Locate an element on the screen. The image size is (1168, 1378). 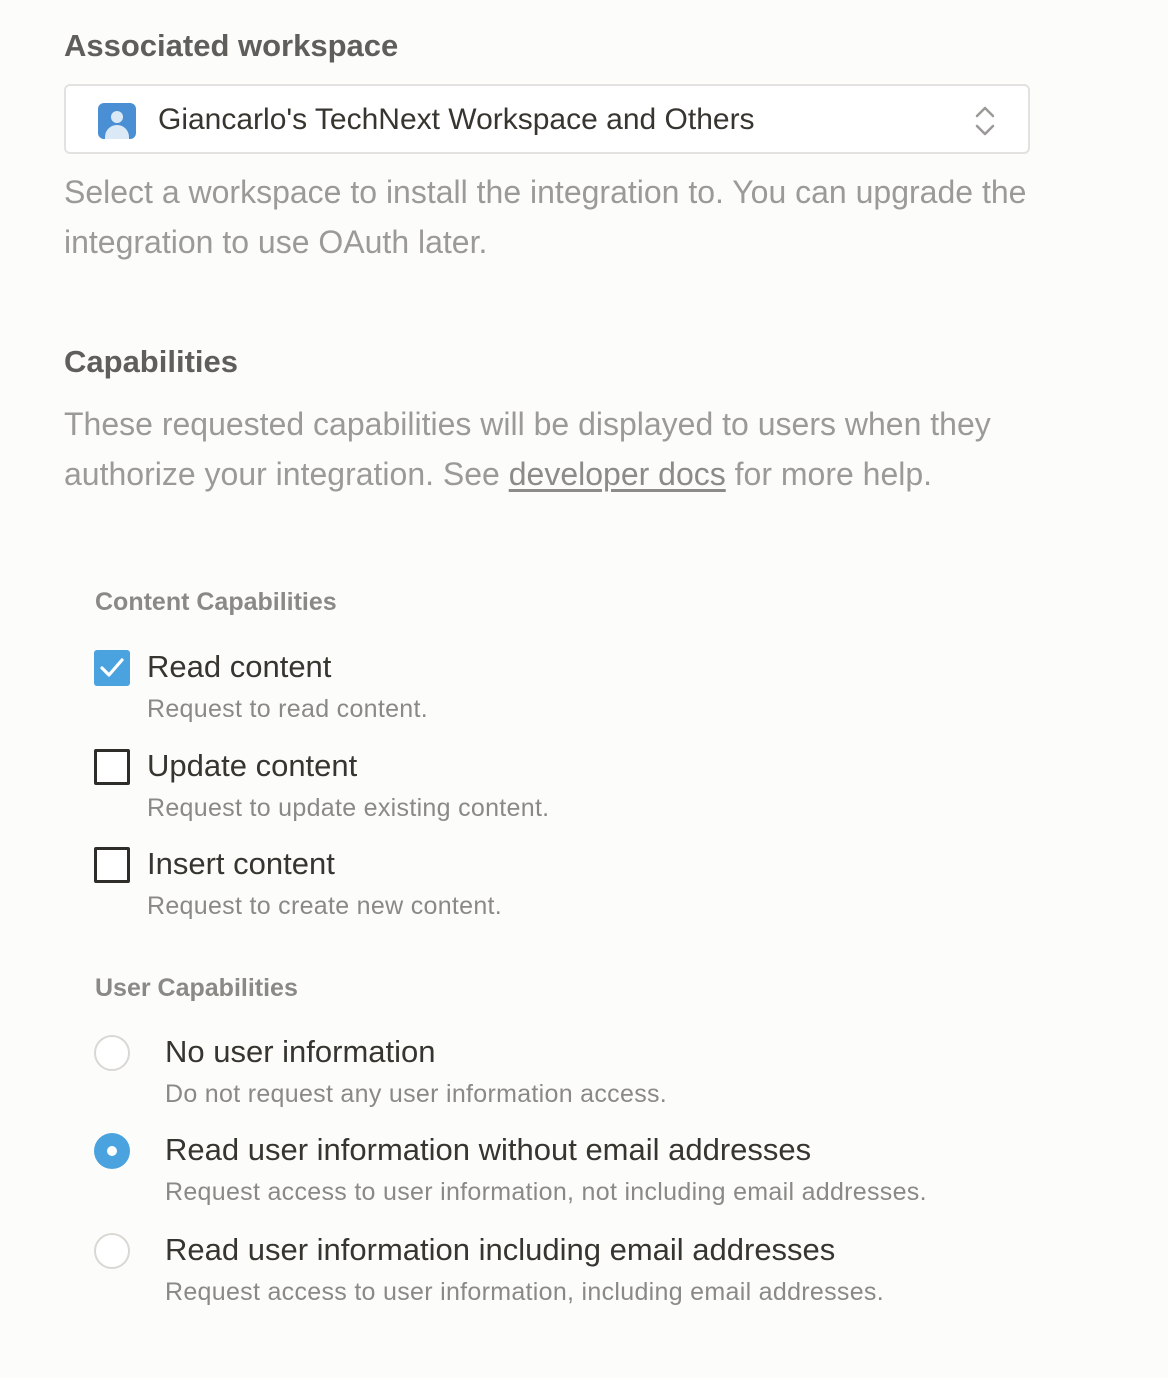
capabilities-help-suffix: for more help. is located at coordinates (829, 474).